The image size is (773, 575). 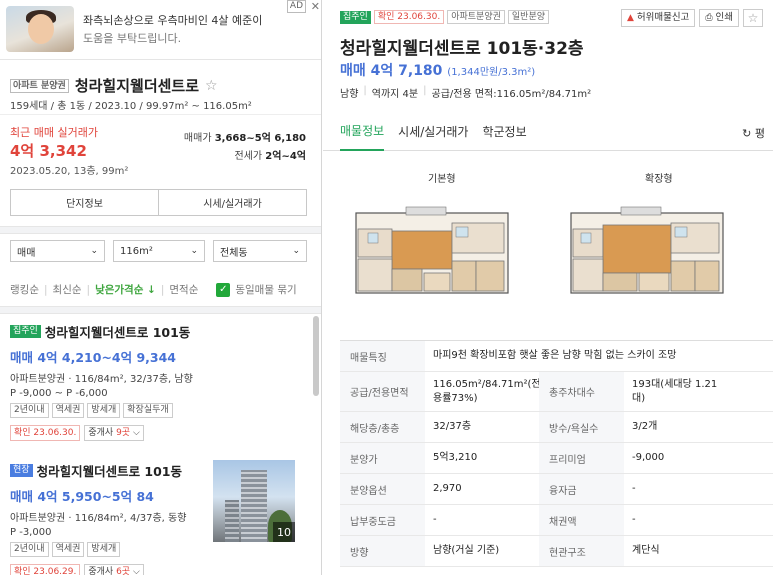 I want to click on detail-info: 남향 | 역까지 4분 | 공급/전용 면적:116.05m²/84.71m², so click(x=466, y=92).